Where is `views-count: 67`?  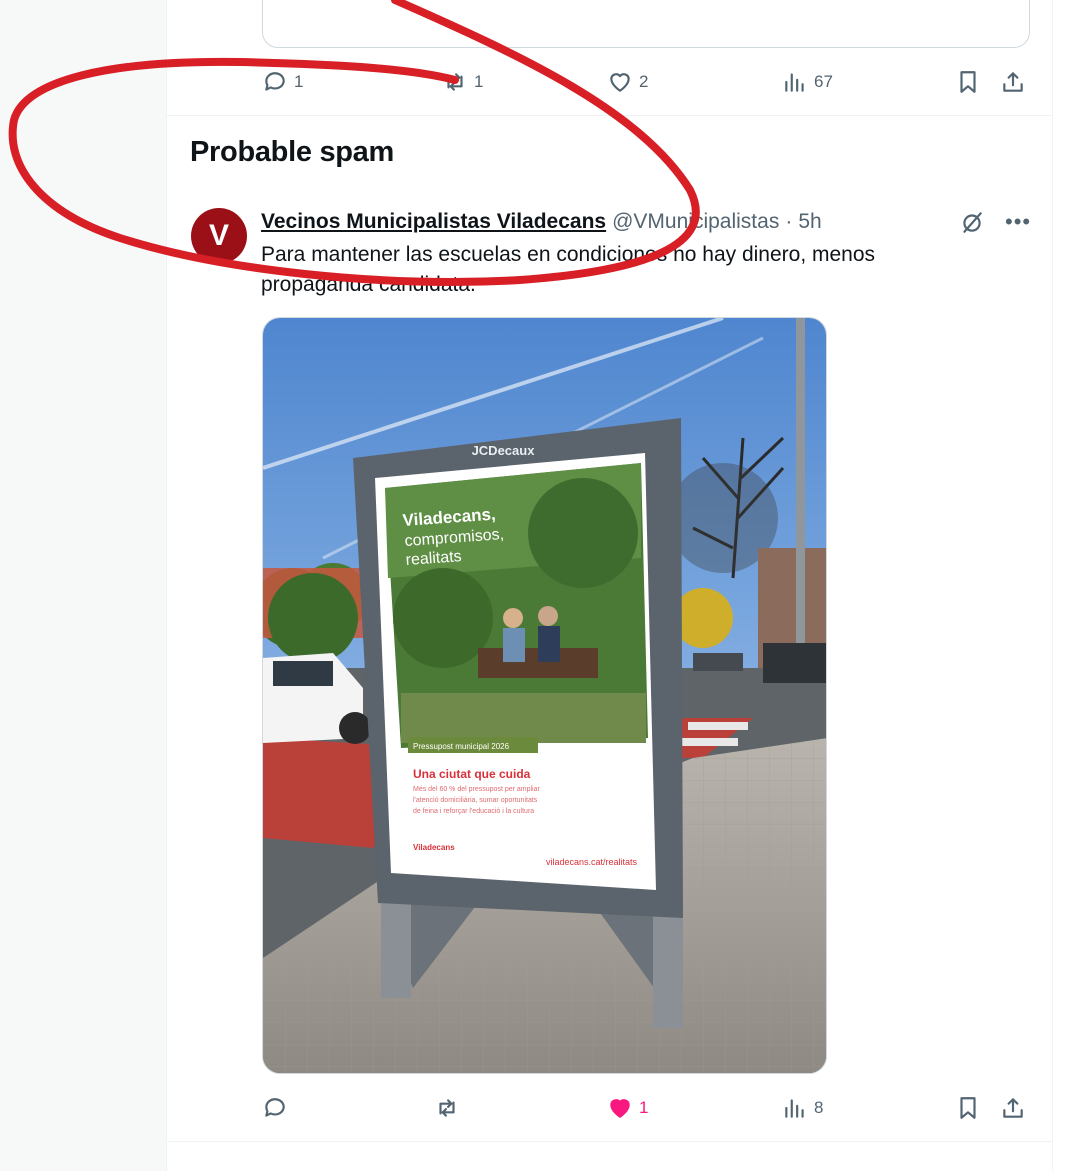 views-count: 67 is located at coordinates (823, 81).